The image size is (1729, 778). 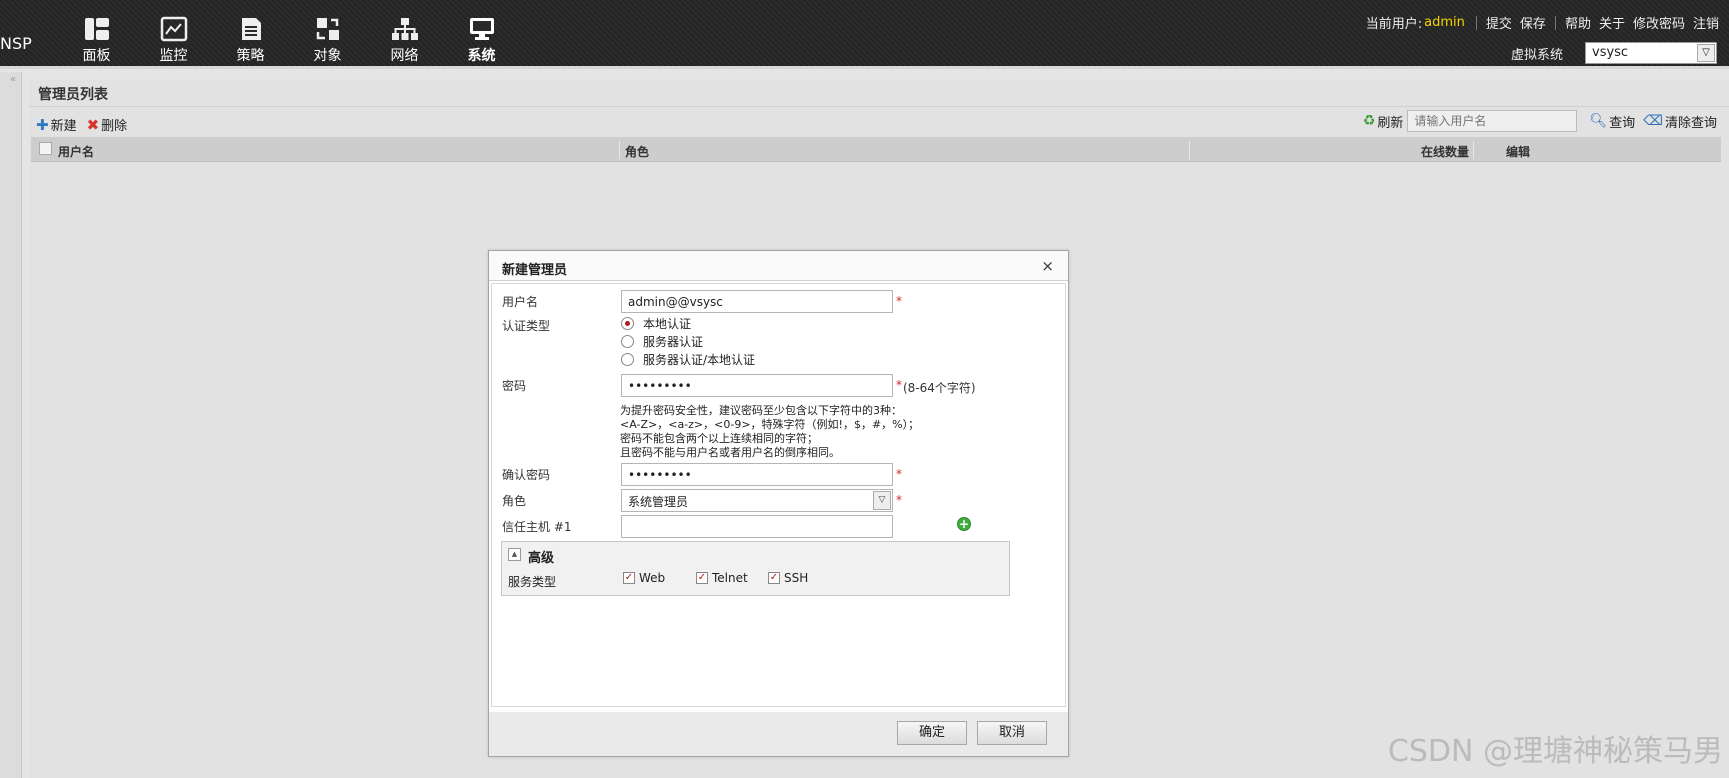 I want to click on refresh-button: ♻ 刷新, so click(x=1383, y=121).